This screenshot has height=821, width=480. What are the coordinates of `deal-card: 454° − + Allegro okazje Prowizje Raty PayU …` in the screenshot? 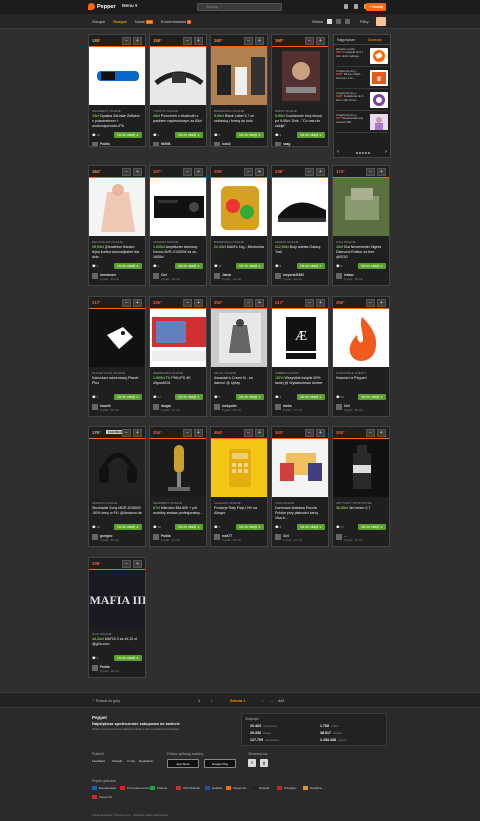 It's located at (239, 486).